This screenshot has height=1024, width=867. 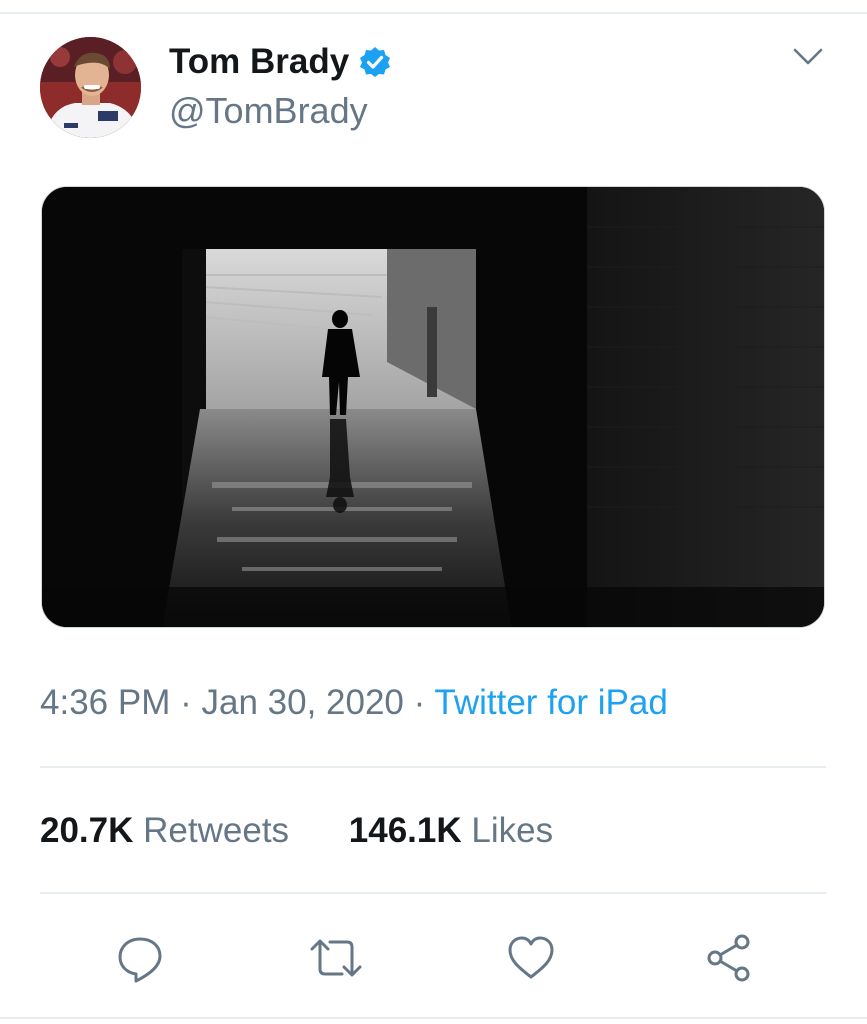 What do you see at coordinates (550, 702) in the screenshot?
I see `tweet-source-link: Twitter for iPad` at bounding box center [550, 702].